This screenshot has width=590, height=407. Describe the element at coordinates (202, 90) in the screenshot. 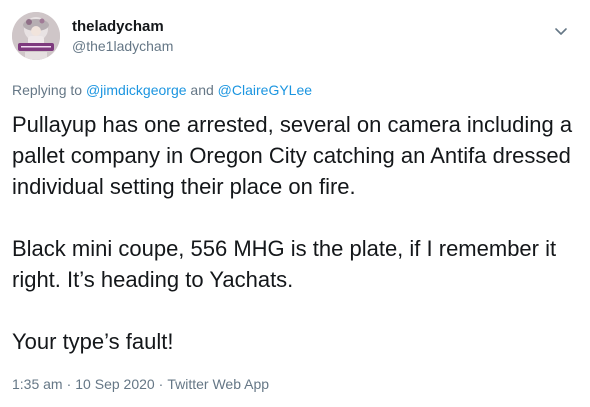

I see `replying-to-joiner: and` at that location.